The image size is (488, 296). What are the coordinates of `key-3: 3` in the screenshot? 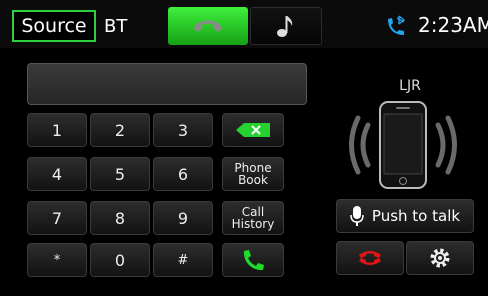 It's located at (183, 130).